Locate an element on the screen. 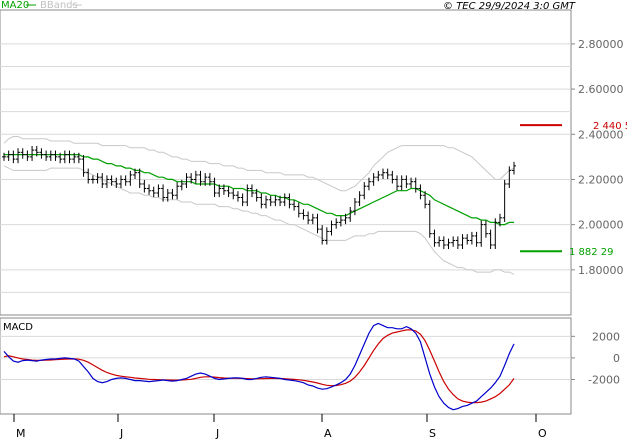  copyright-label: © TEC 29/9/2024 3:0 GMT is located at coordinates (509, 6).